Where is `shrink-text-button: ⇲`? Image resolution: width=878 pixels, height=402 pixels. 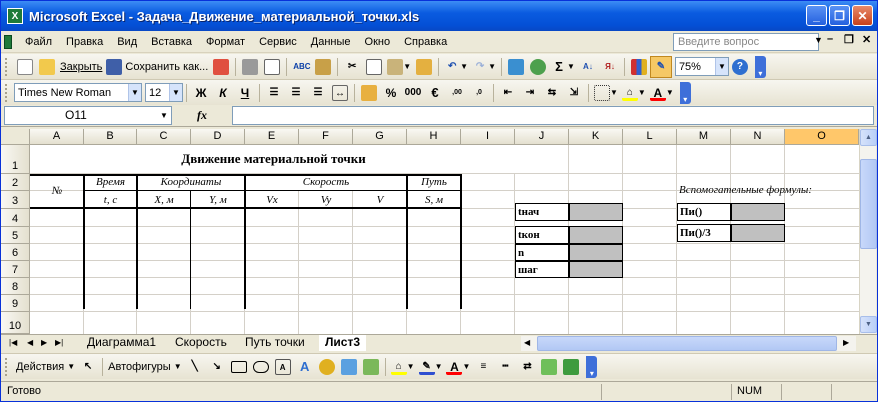 shrink-text-button: ⇲ is located at coordinates (574, 93).